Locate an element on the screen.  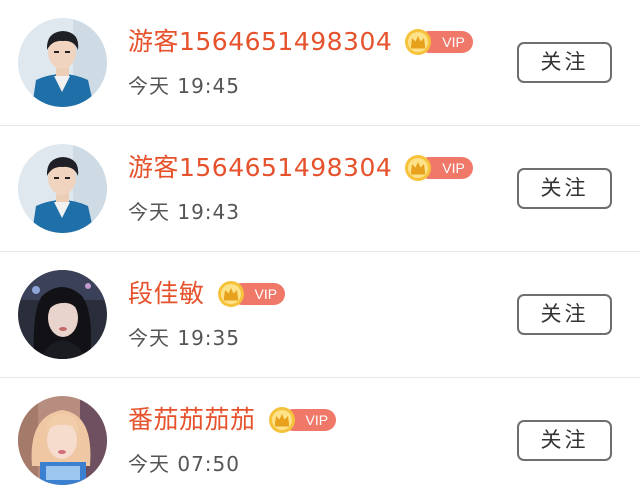
visit-time: 今天 19:43 is located at coordinates (184, 212).